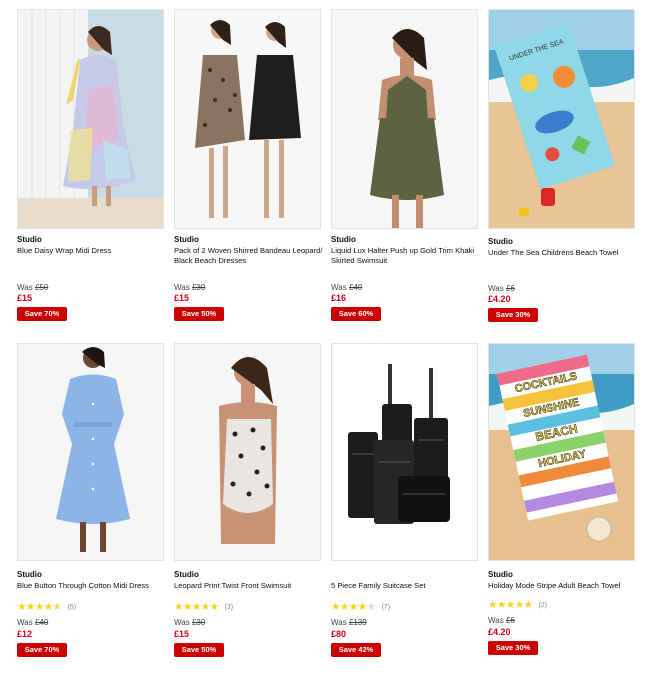  I want to click on star-rating: ★★★★★ (3), so click(203, 607).